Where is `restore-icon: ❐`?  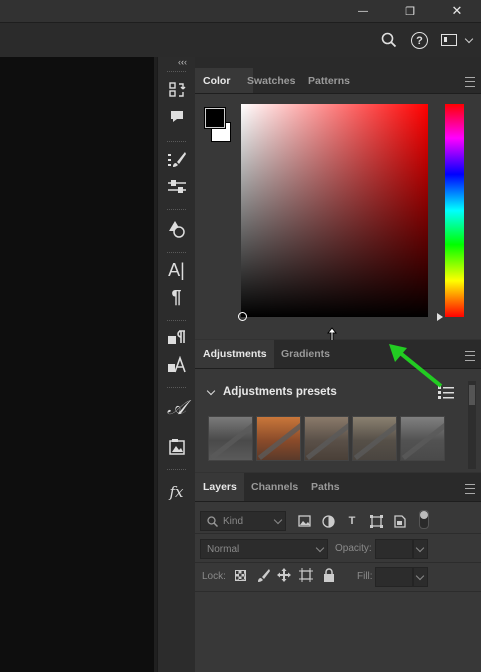
restore-icon: ❐ is located at coordinates (410, 11).